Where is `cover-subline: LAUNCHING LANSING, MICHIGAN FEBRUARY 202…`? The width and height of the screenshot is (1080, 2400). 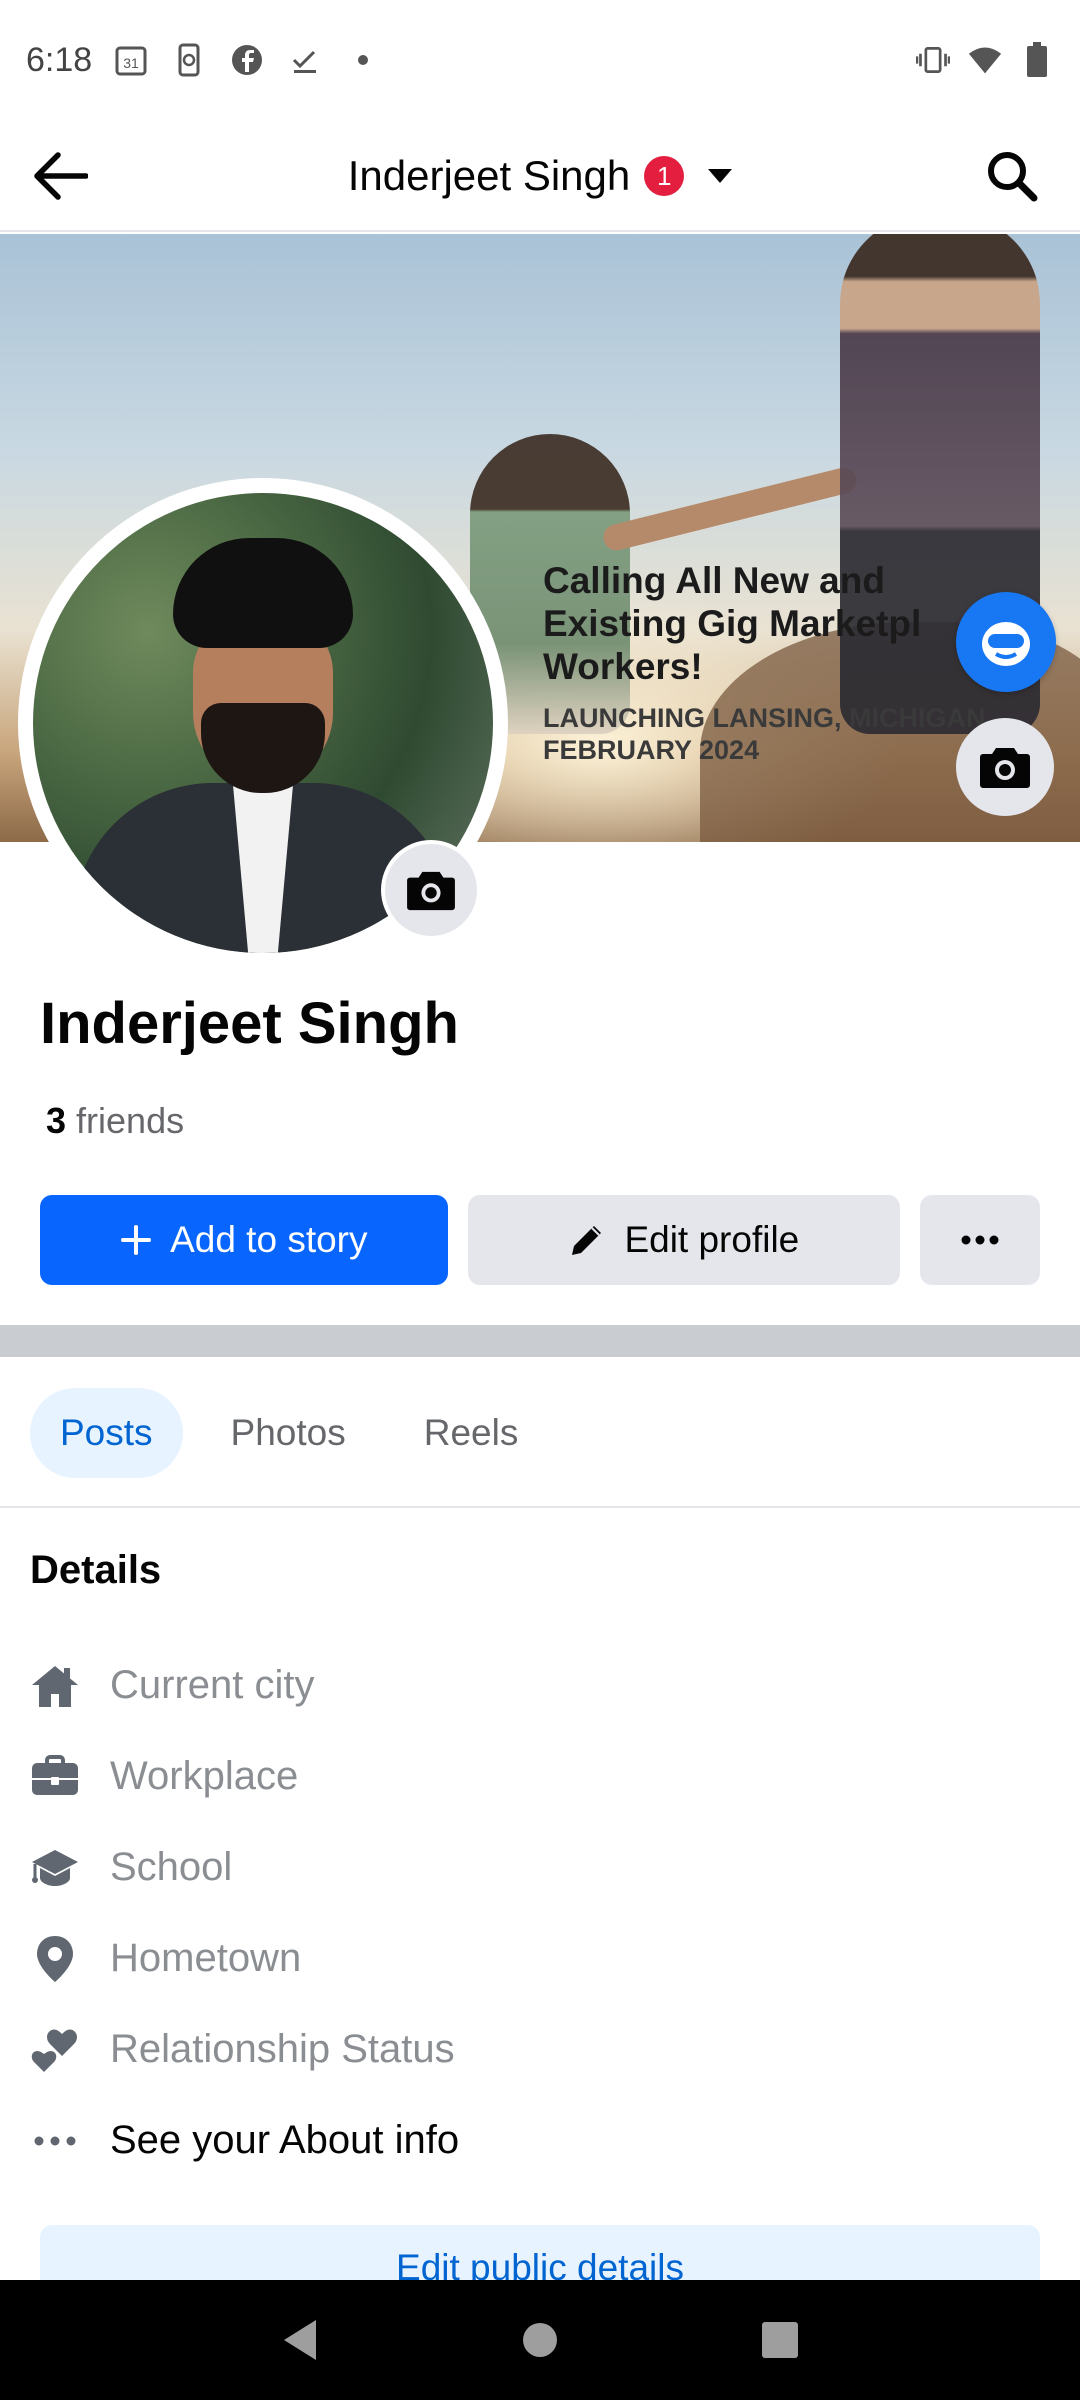
cover-subline: LAUNCHING LANSING, MICHIGAN FEBRUARY 202… is located at coordinates (764, 734).